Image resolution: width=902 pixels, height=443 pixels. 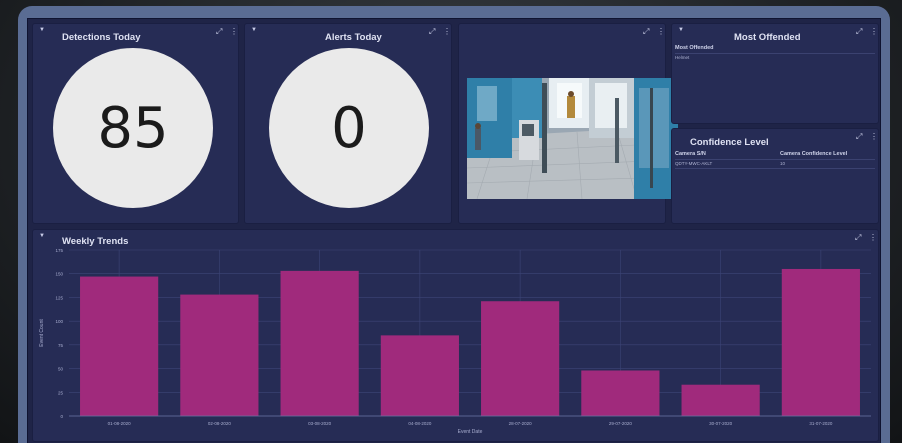 What do you see at coordinates (59, 321) in the screenshot?
I see `y-tick-label: 100` at bounding box center [59, 321].